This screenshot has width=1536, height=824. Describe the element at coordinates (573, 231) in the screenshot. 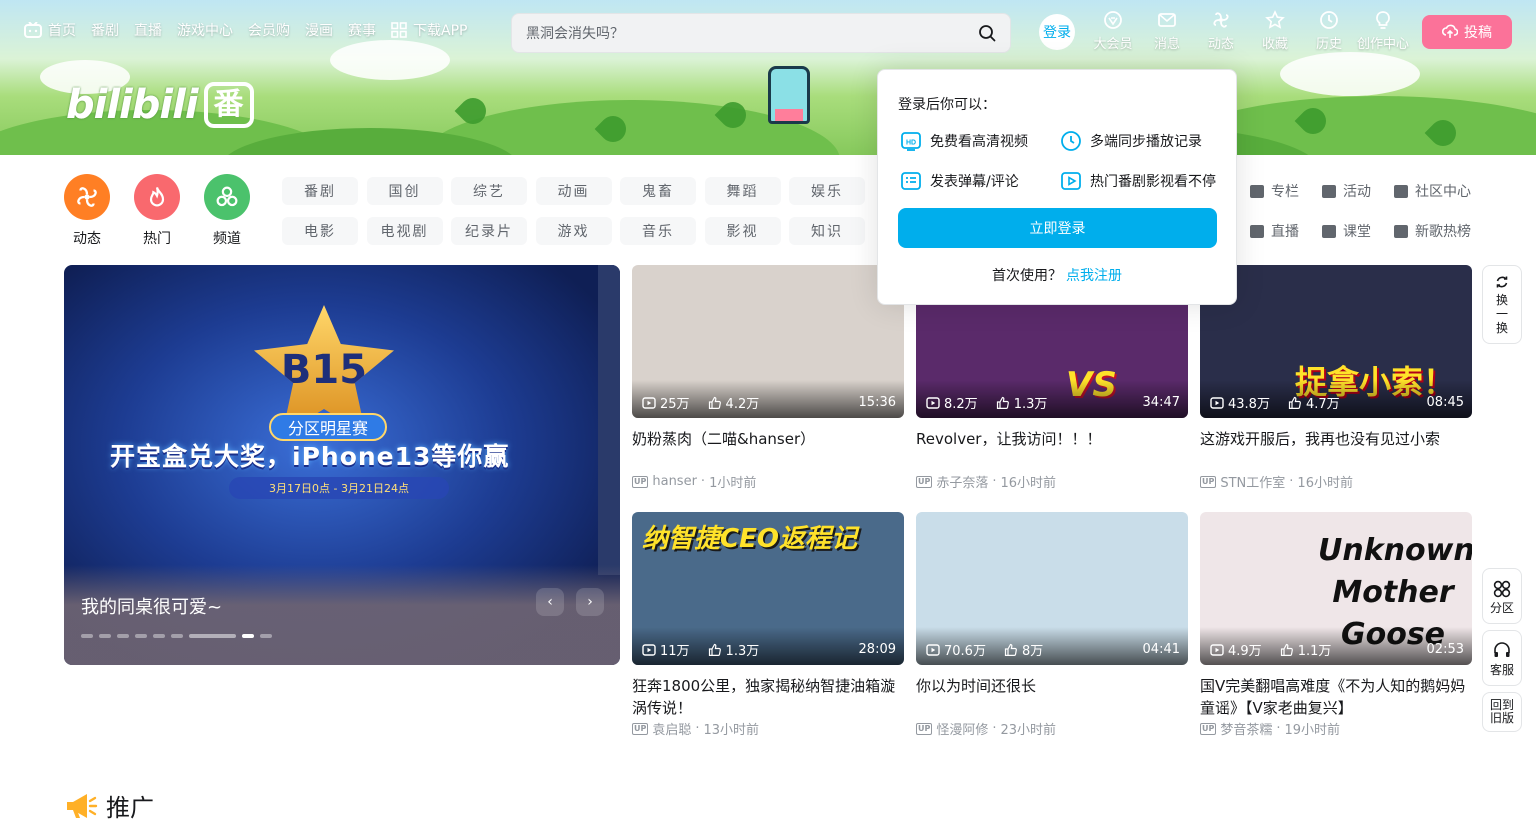

I see `chip-game: 游戏` at that location.